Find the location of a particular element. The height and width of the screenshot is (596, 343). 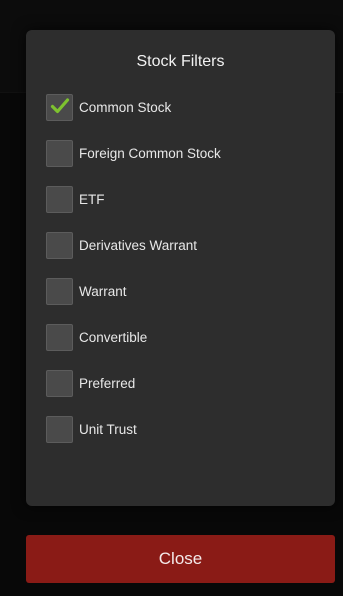

filter-item-unit-trust: Unit Trust is located at coordinates (185, 429).